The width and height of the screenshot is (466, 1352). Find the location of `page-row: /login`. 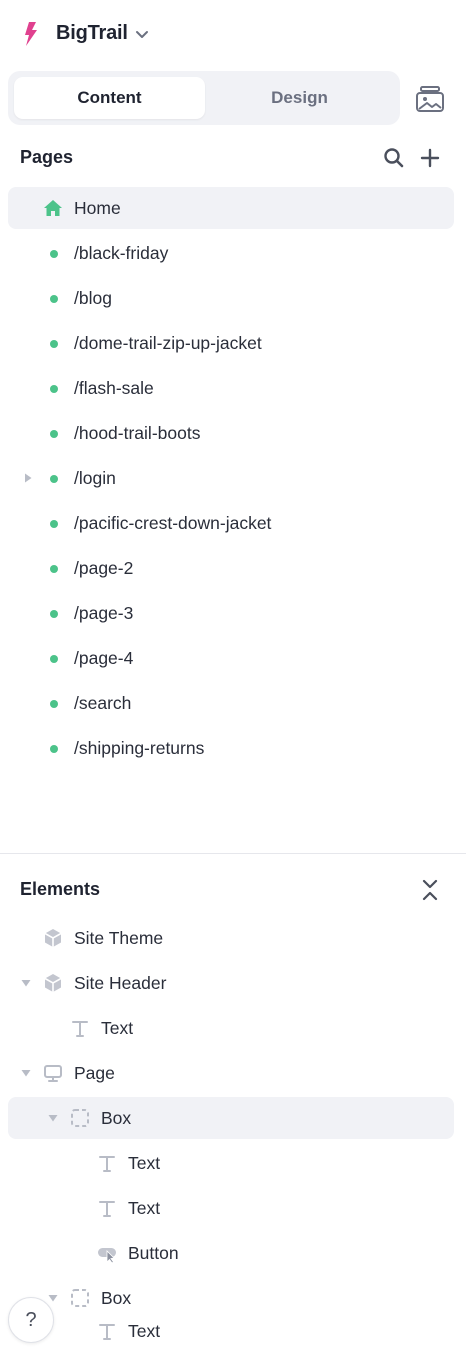

page-row: /login is located at coordinates (231, 478).